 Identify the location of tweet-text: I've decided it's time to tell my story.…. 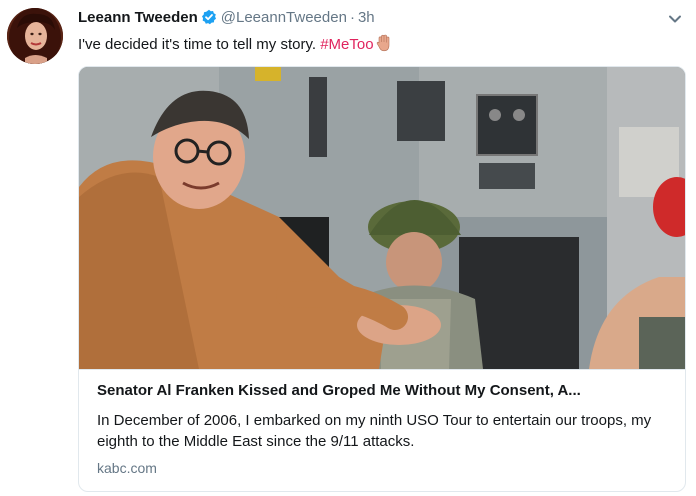
(235, 46).